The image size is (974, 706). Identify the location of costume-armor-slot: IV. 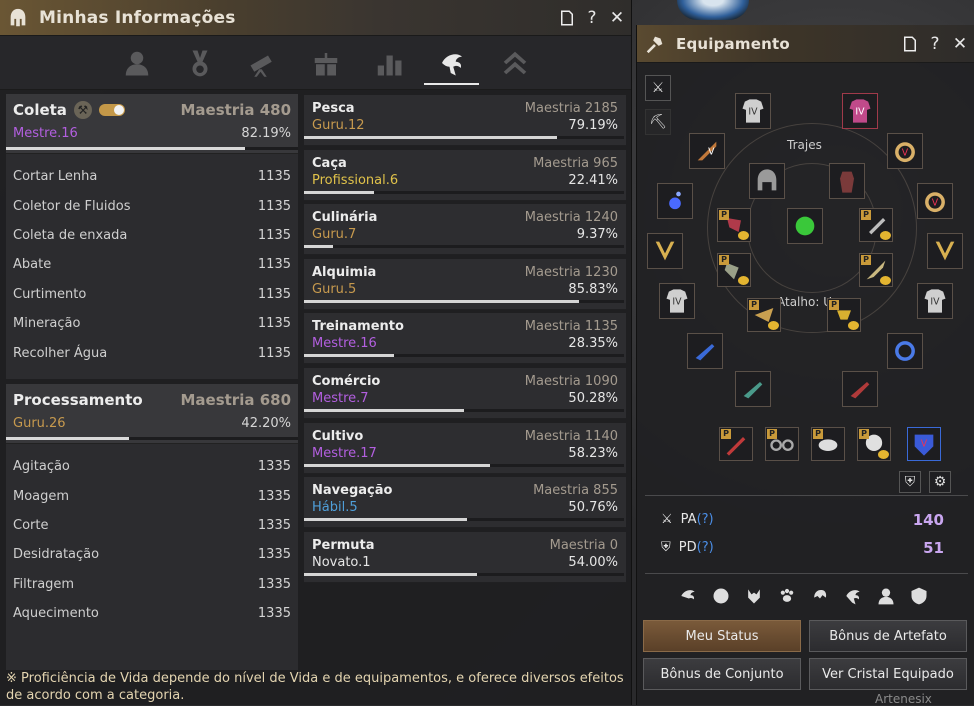
(860, 111).